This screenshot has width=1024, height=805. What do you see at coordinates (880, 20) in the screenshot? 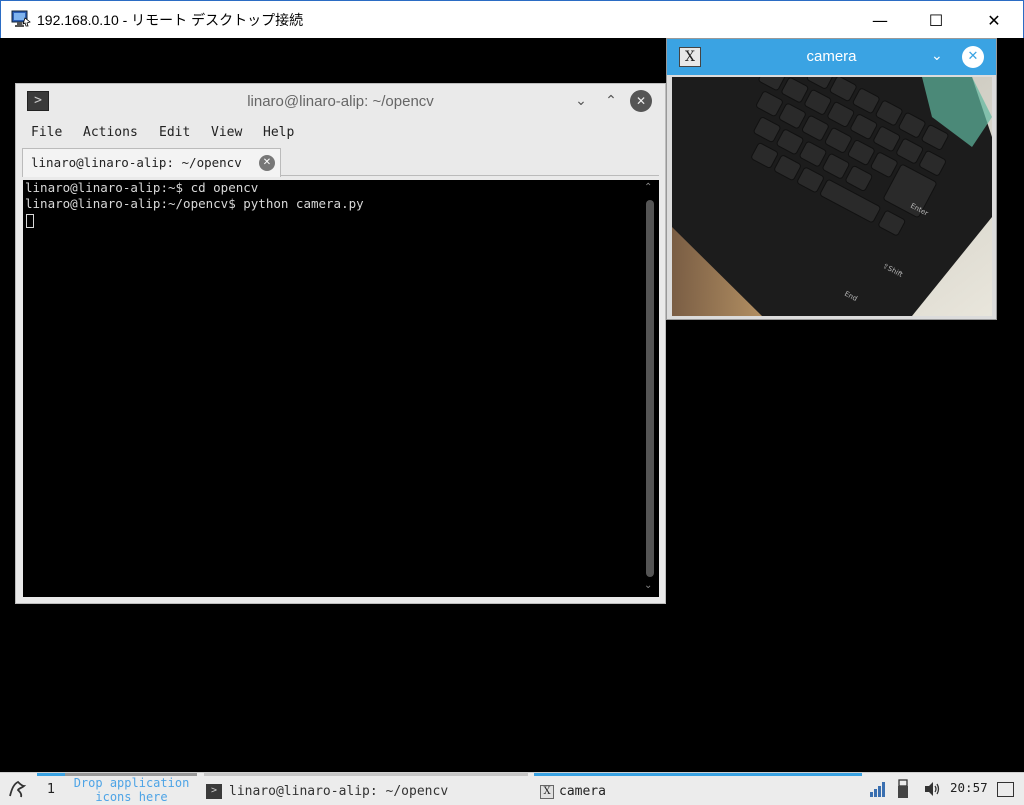
I see `minimize-button: —` at bounding box center [880, 20].